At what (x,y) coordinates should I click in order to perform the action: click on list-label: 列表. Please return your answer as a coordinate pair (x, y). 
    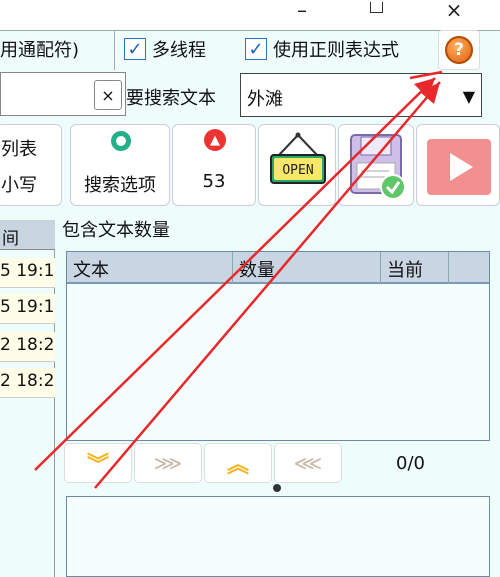
    Looking at the image, I should click on (19, 149).